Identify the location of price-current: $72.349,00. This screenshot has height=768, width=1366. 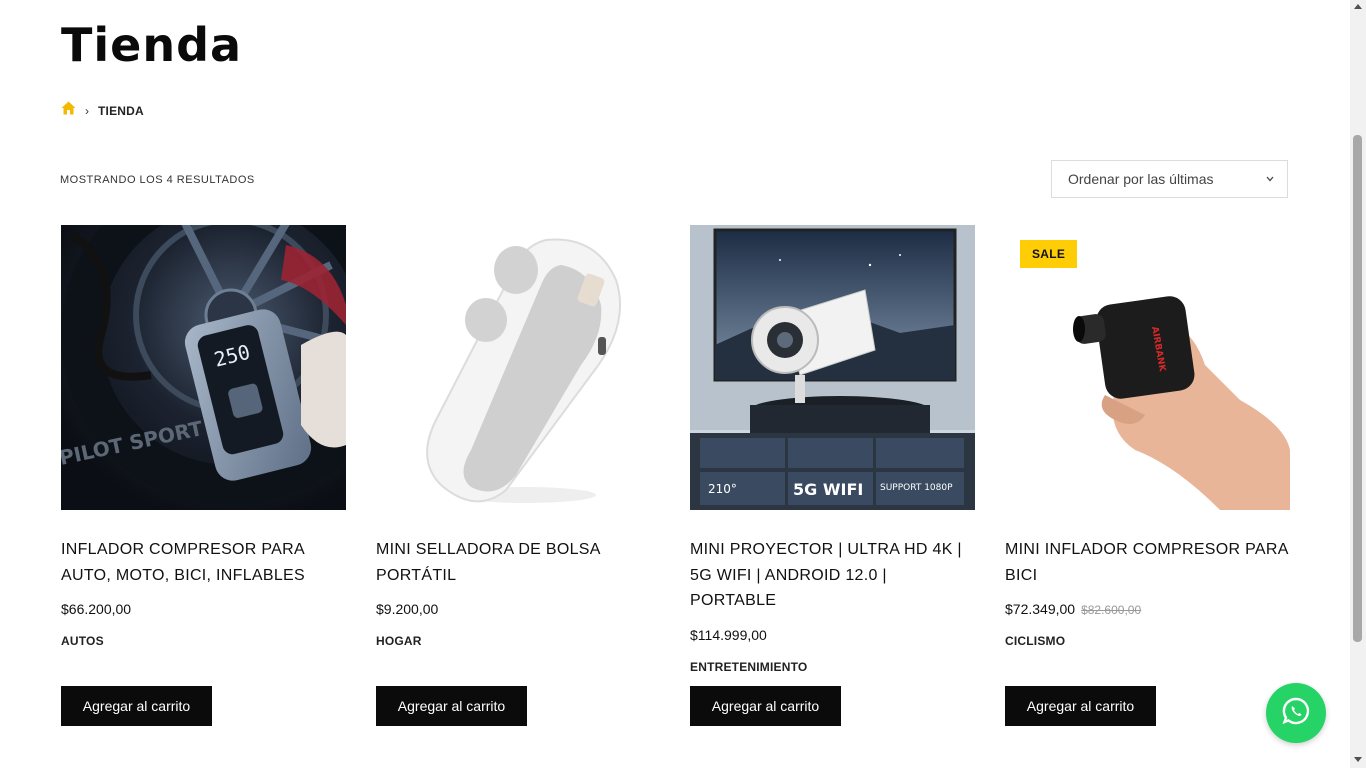
(1040, 609).